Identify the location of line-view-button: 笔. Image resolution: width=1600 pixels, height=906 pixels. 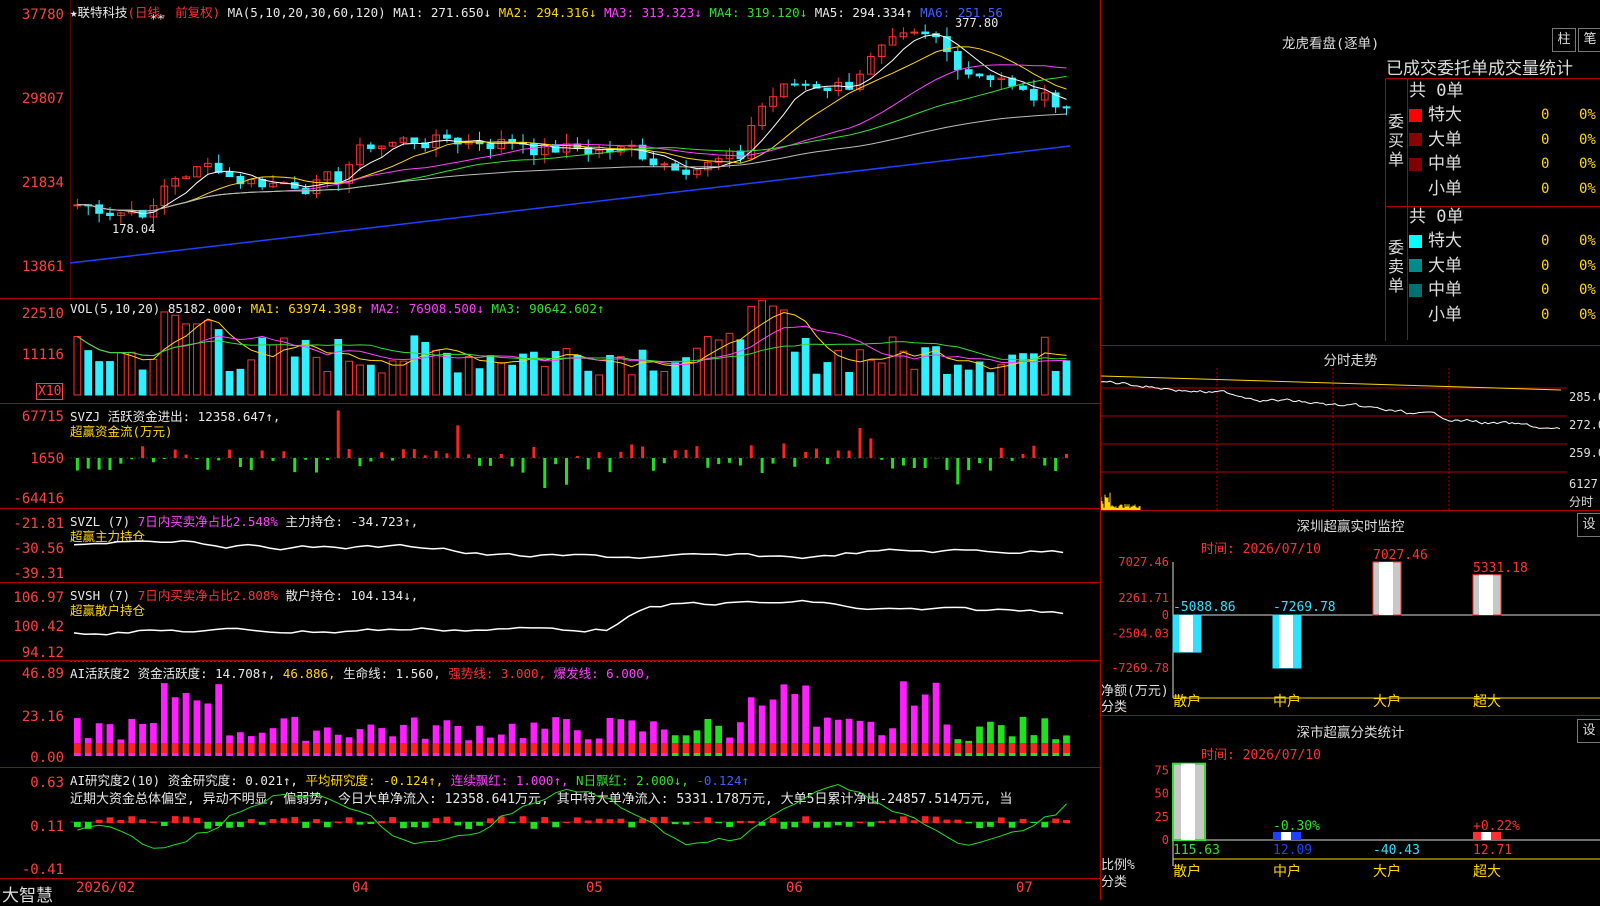
(1589, 40).